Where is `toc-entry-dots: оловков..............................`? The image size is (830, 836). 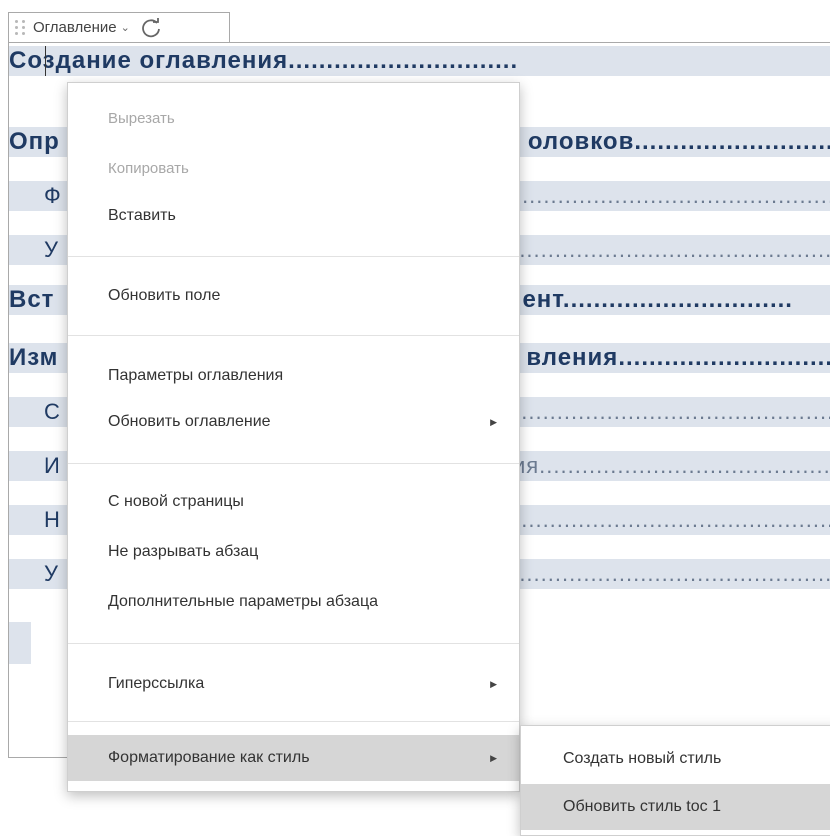 toc-entry-dots: оловков.............................. is located at coordinates (678, 141).